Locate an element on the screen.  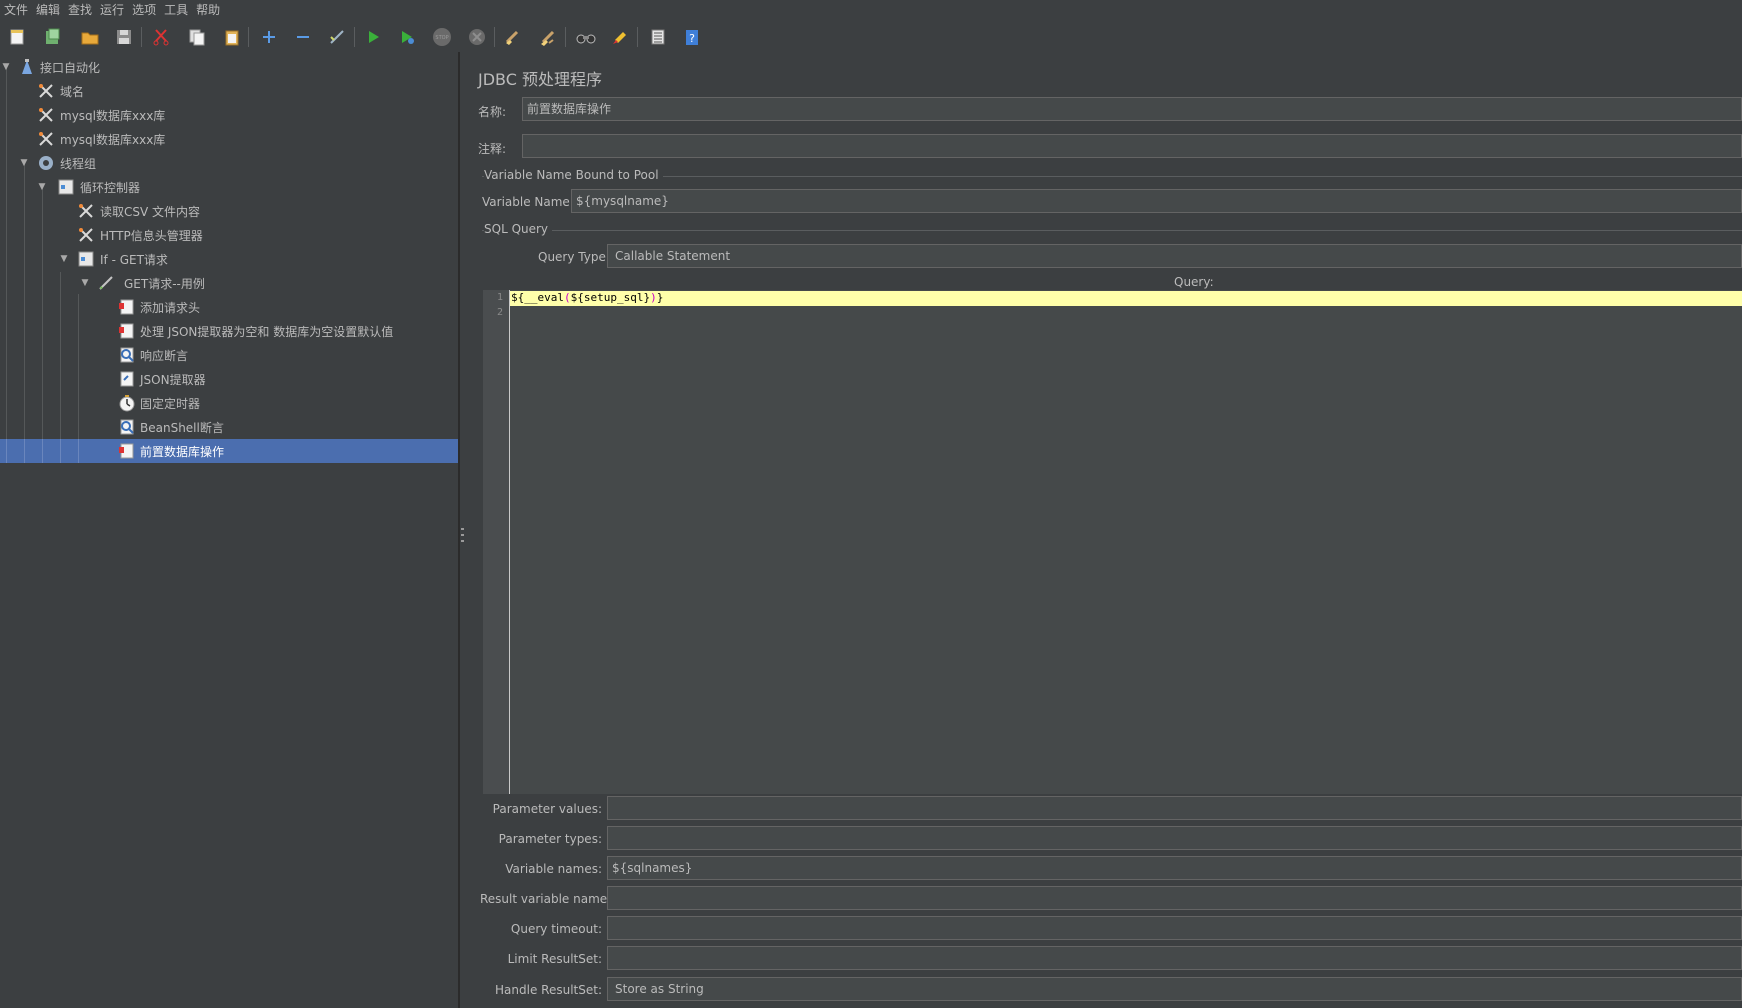
tree-node-label: JSON提取器 is located at coordinates (173, 379).